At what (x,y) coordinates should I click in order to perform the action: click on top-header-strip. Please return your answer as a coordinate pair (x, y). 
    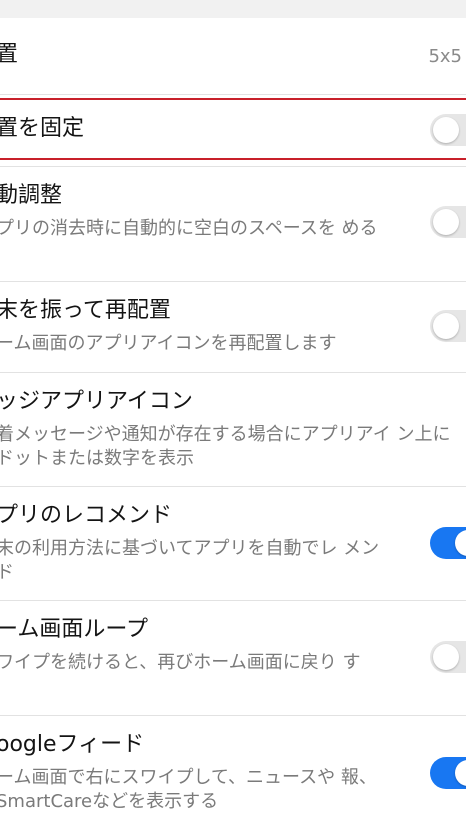
    Looking at the image, I should click on (233, 9).